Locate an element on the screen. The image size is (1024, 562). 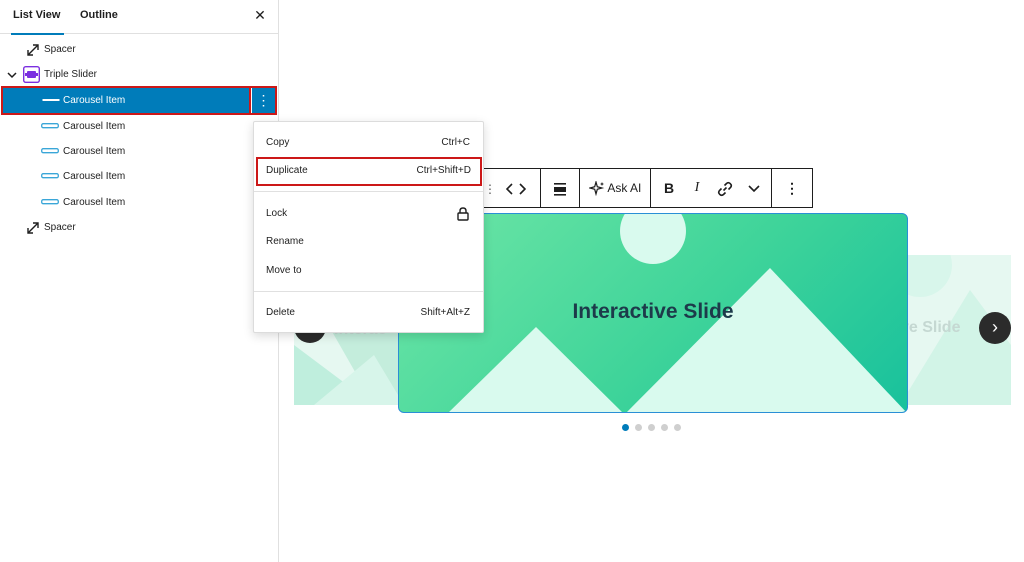
move-button is located at coordinates (516, 188).